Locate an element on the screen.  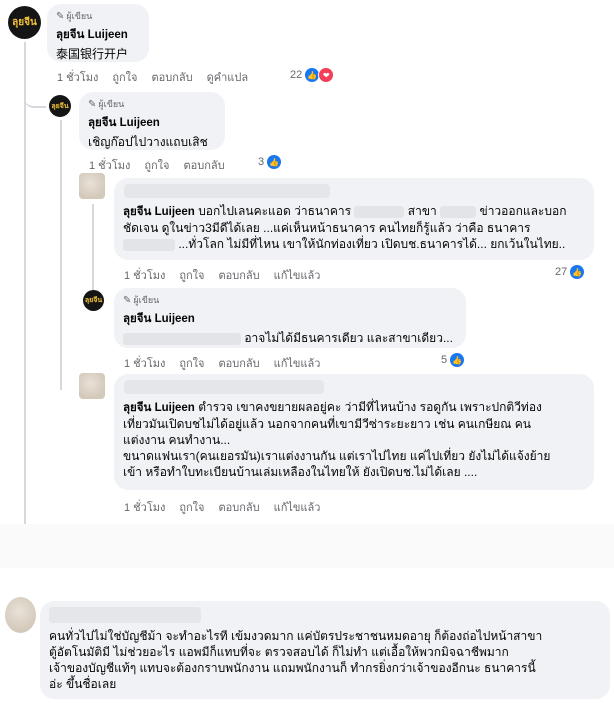
comment-text: เชิญก๊อปไปวางแถบเสิช is located at coordinates (148, 142).